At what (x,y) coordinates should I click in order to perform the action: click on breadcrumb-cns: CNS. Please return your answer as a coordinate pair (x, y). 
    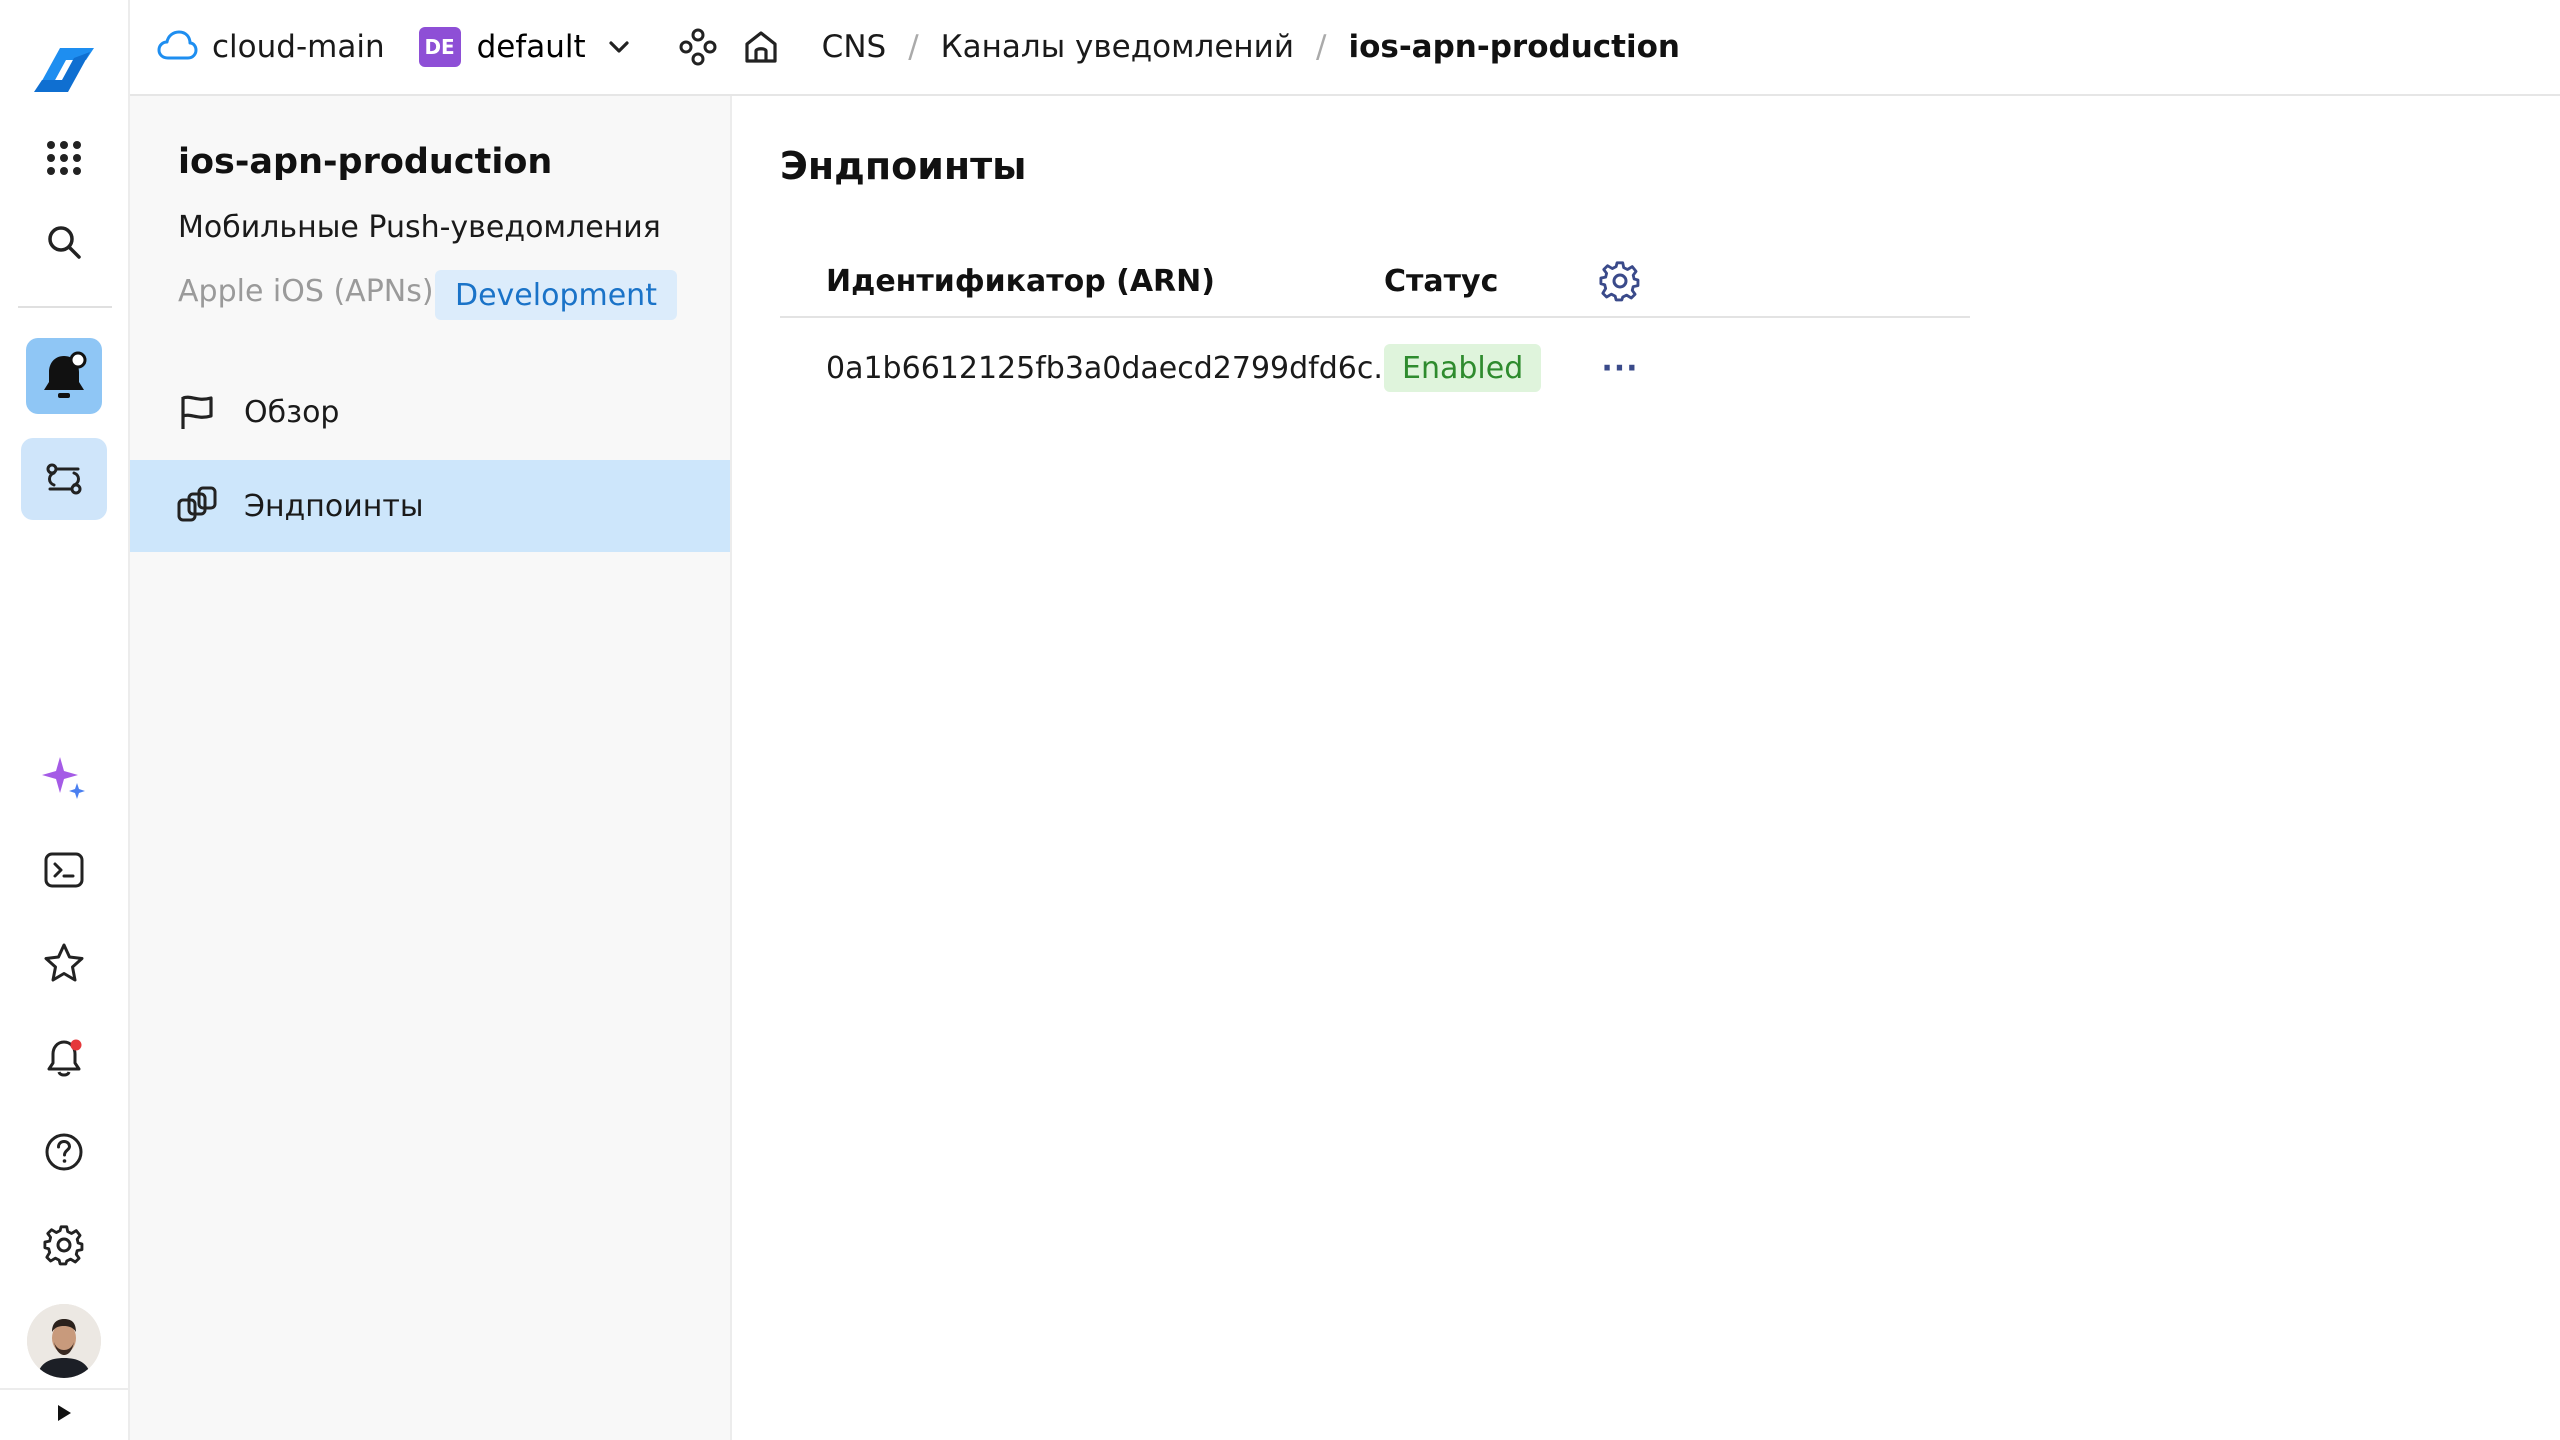
    Looking at the image, I should click on (854, 47).